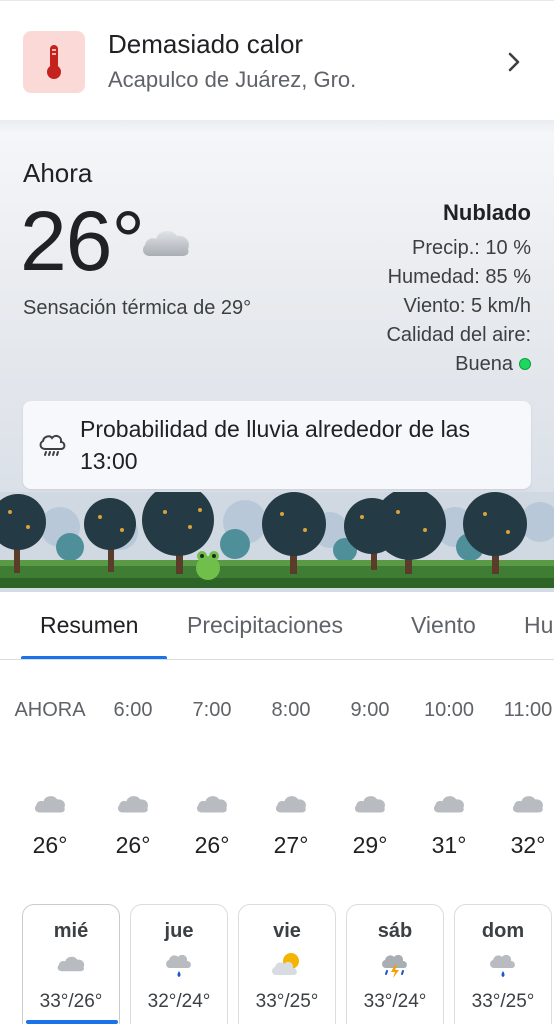 This screenshot has width=554, height=1024. I want to click on day-name: jue, so click(179, 931).